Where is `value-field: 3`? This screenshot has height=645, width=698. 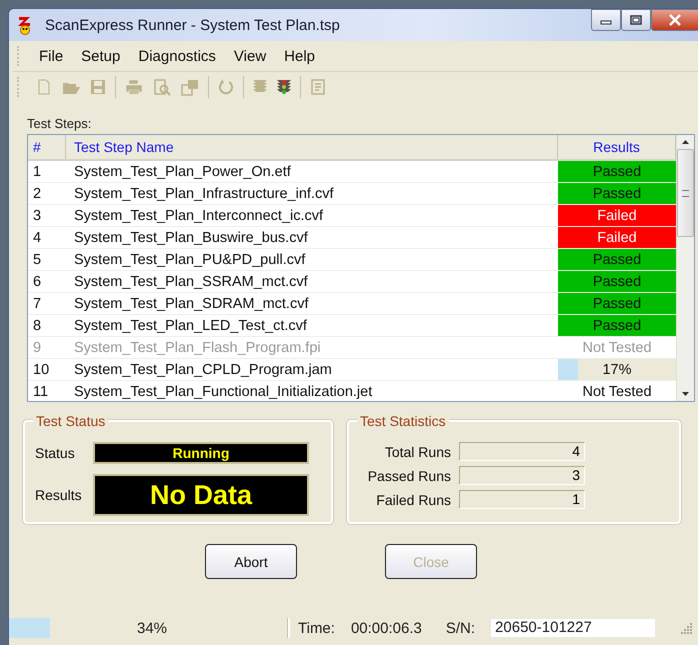
value-field: 3 is located at coordinates (522, 475).